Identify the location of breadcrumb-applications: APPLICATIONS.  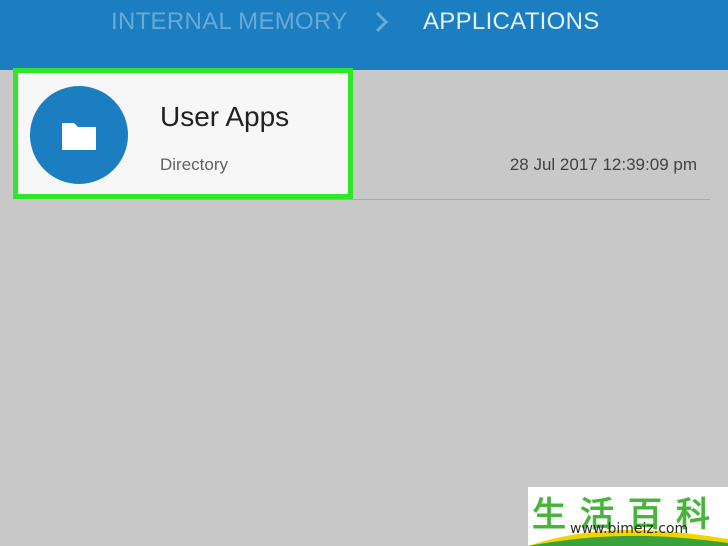
(511, 22).